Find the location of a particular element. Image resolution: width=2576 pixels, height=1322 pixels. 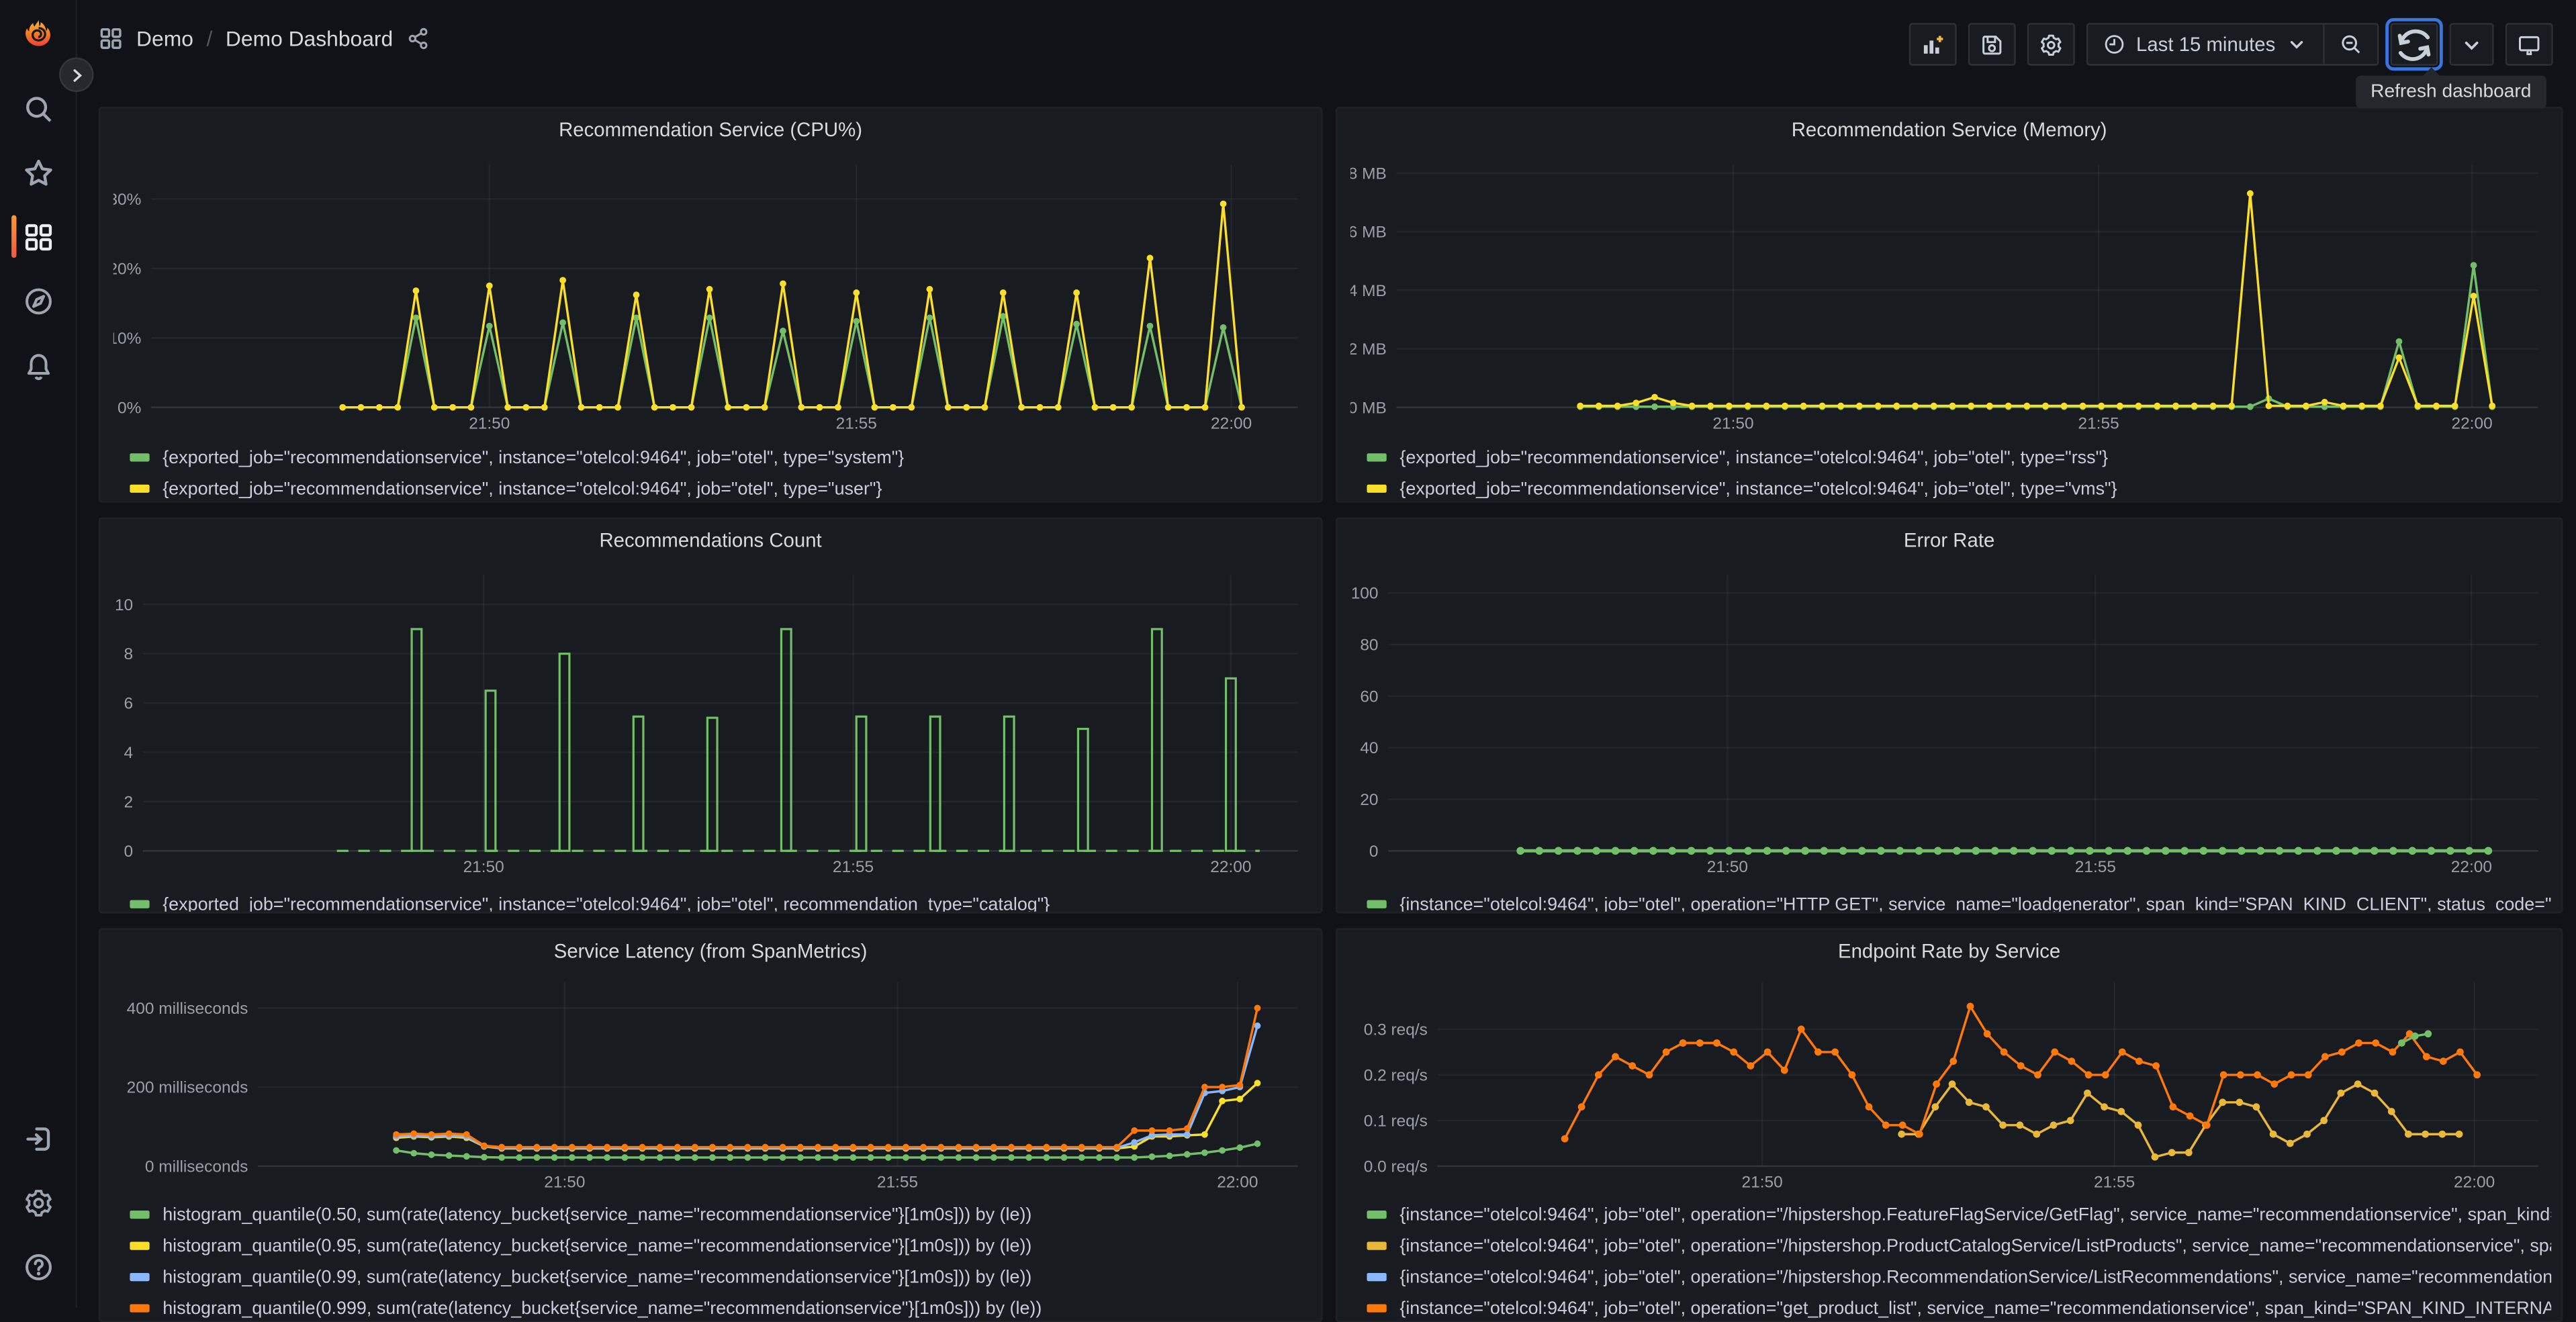

breadcrumb: Demo / Demo Dashboard is located at coordinates (265, 38).